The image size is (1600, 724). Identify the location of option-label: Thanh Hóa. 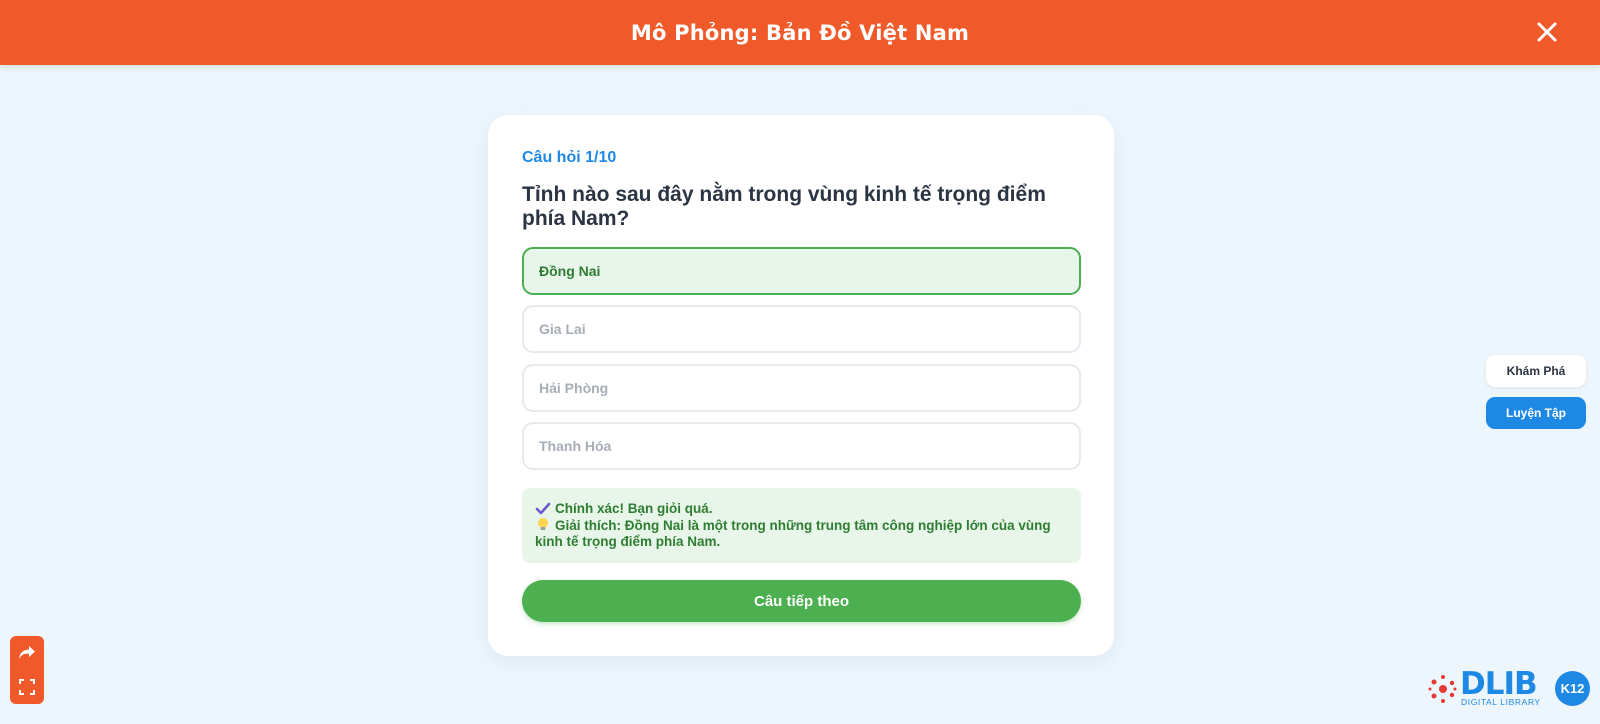
(575, 446).